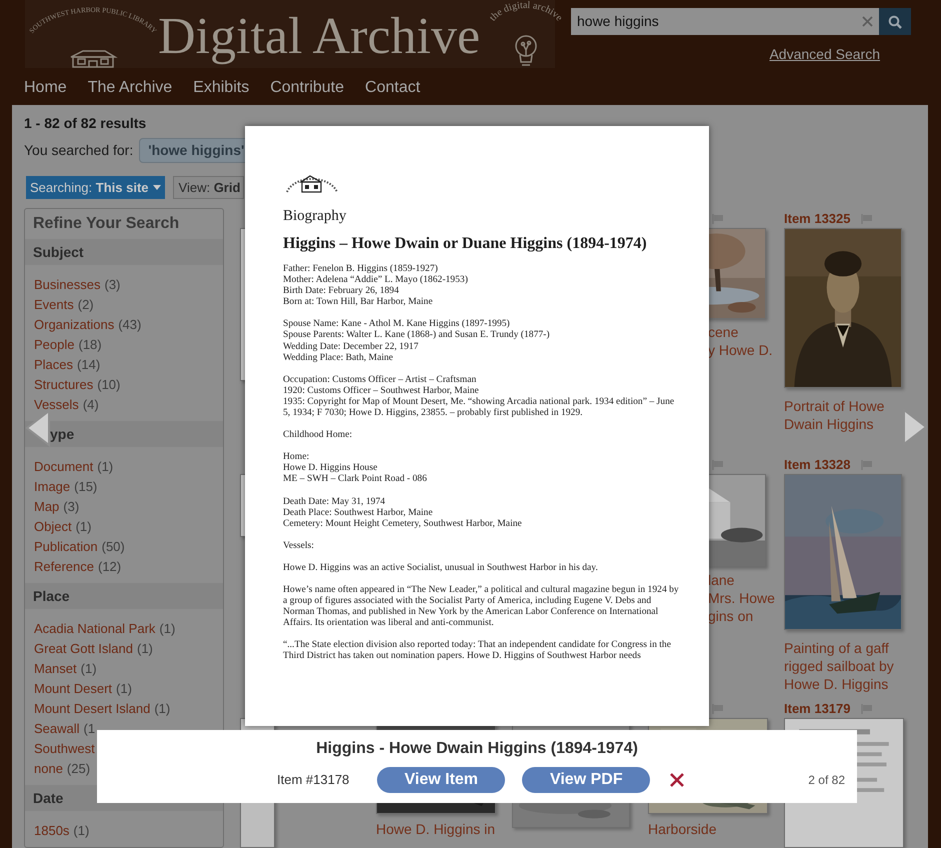  Describe the element at coordinates (74, 325) in the screenshot. I see `facet-link: Organizations` at that location.